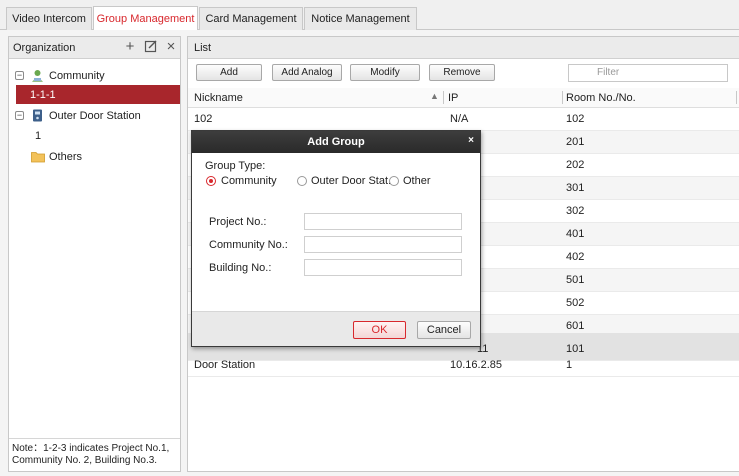 The image size is (739, 476). Describe the element at coordinates (229, 72) in the screenshot. I see `add-button: Add` at that location.